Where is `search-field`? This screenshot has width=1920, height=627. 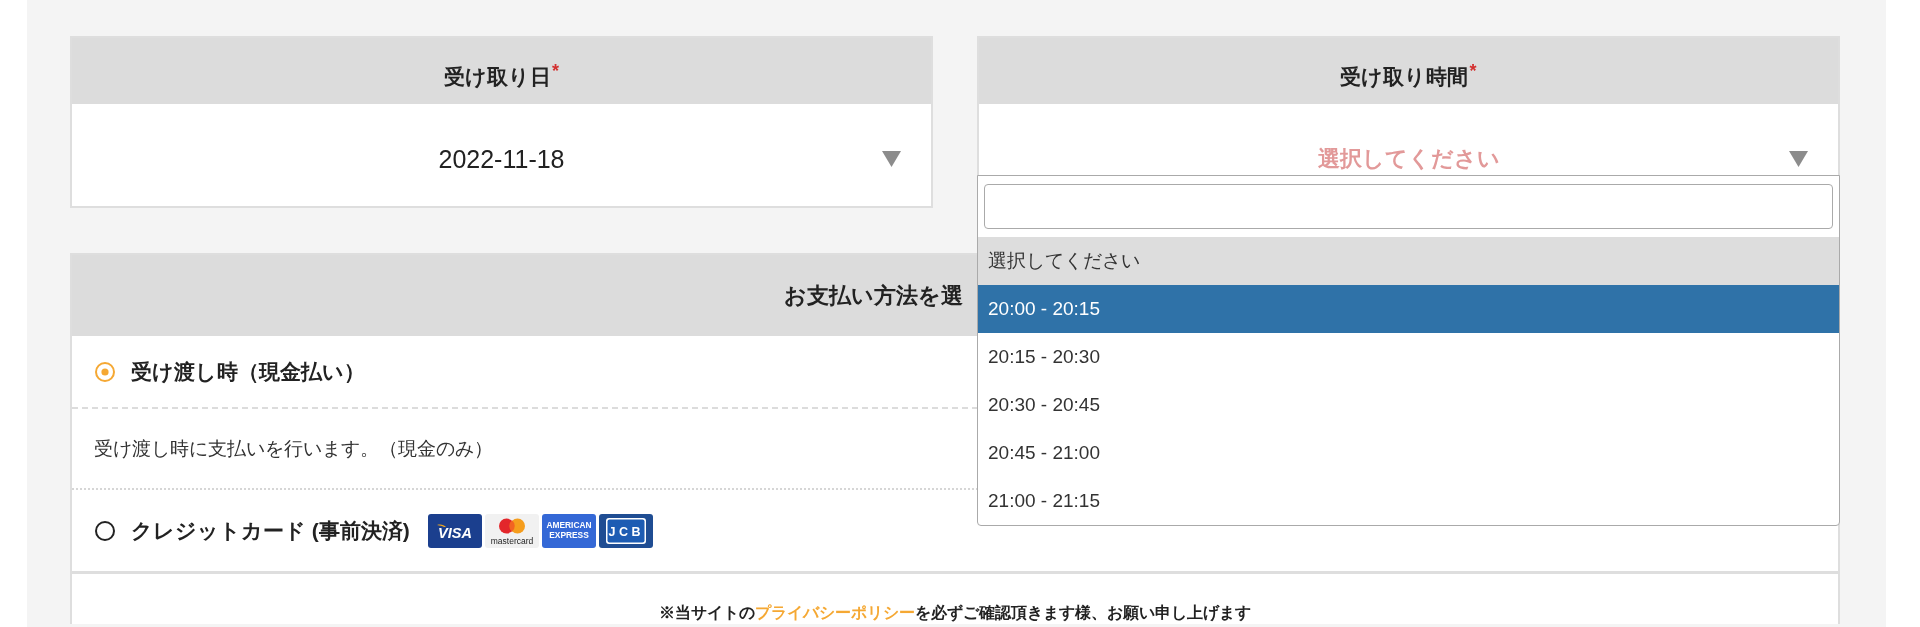 search-field is located at coordinates (1408, 206).